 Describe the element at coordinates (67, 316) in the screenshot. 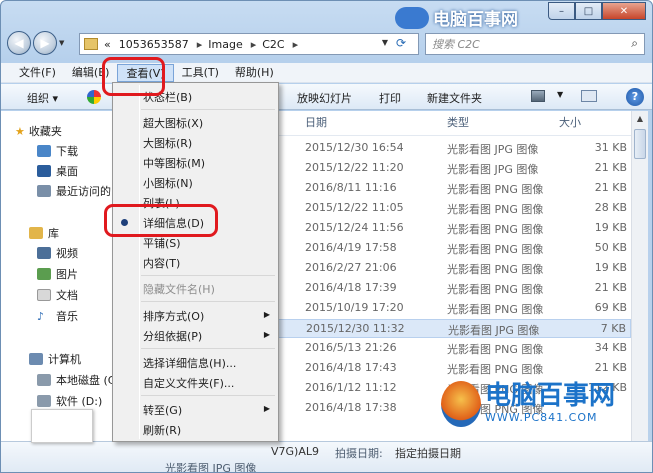

I see `nav-music-label: 音乐` at that location.